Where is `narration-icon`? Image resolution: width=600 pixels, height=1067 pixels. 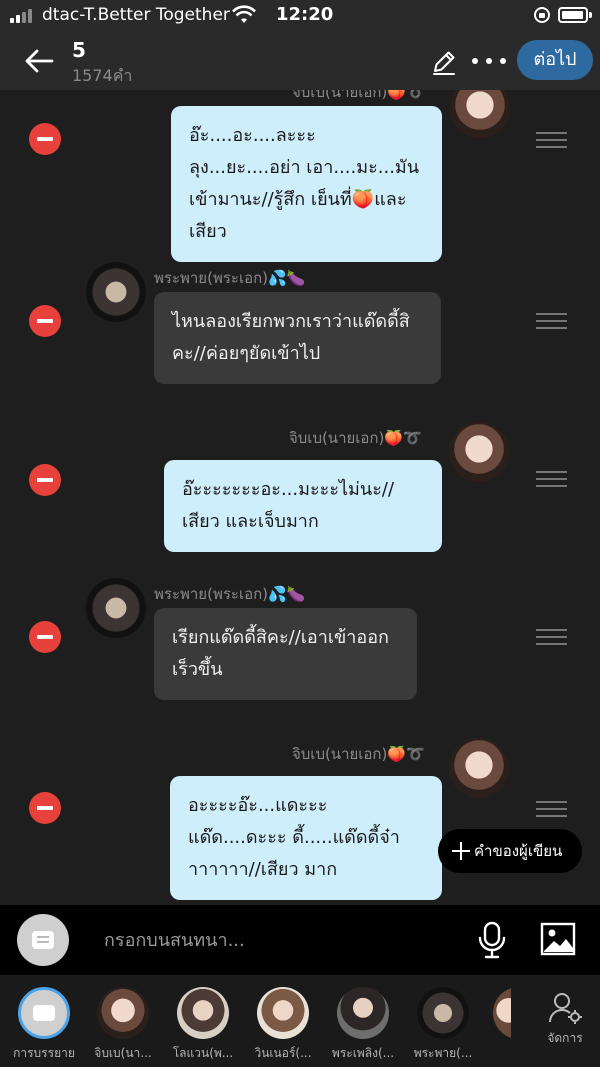
narration-icon is located at coordinates (43, 940).